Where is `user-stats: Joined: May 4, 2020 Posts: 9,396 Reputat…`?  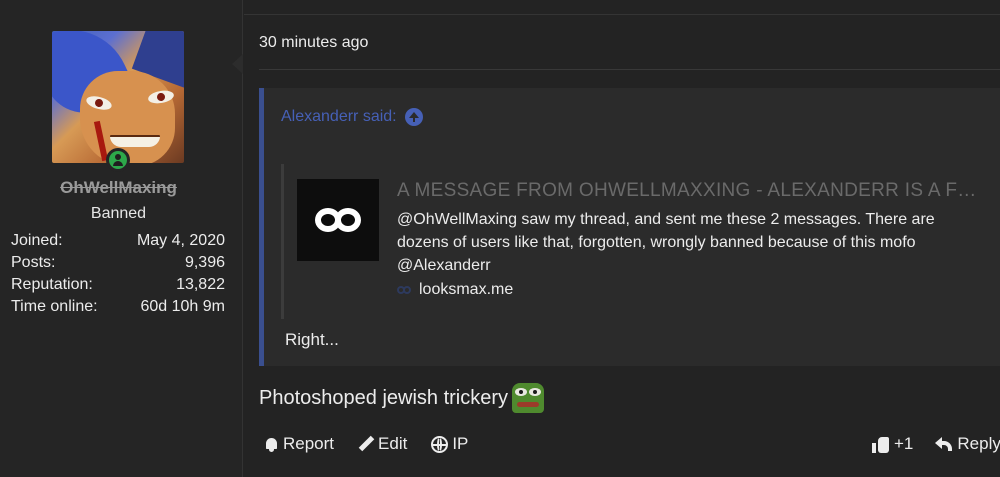 user-stats: Joined: May 4, 2020 Posts: 9,396 Reputat… is located at coordinates (118, 274).